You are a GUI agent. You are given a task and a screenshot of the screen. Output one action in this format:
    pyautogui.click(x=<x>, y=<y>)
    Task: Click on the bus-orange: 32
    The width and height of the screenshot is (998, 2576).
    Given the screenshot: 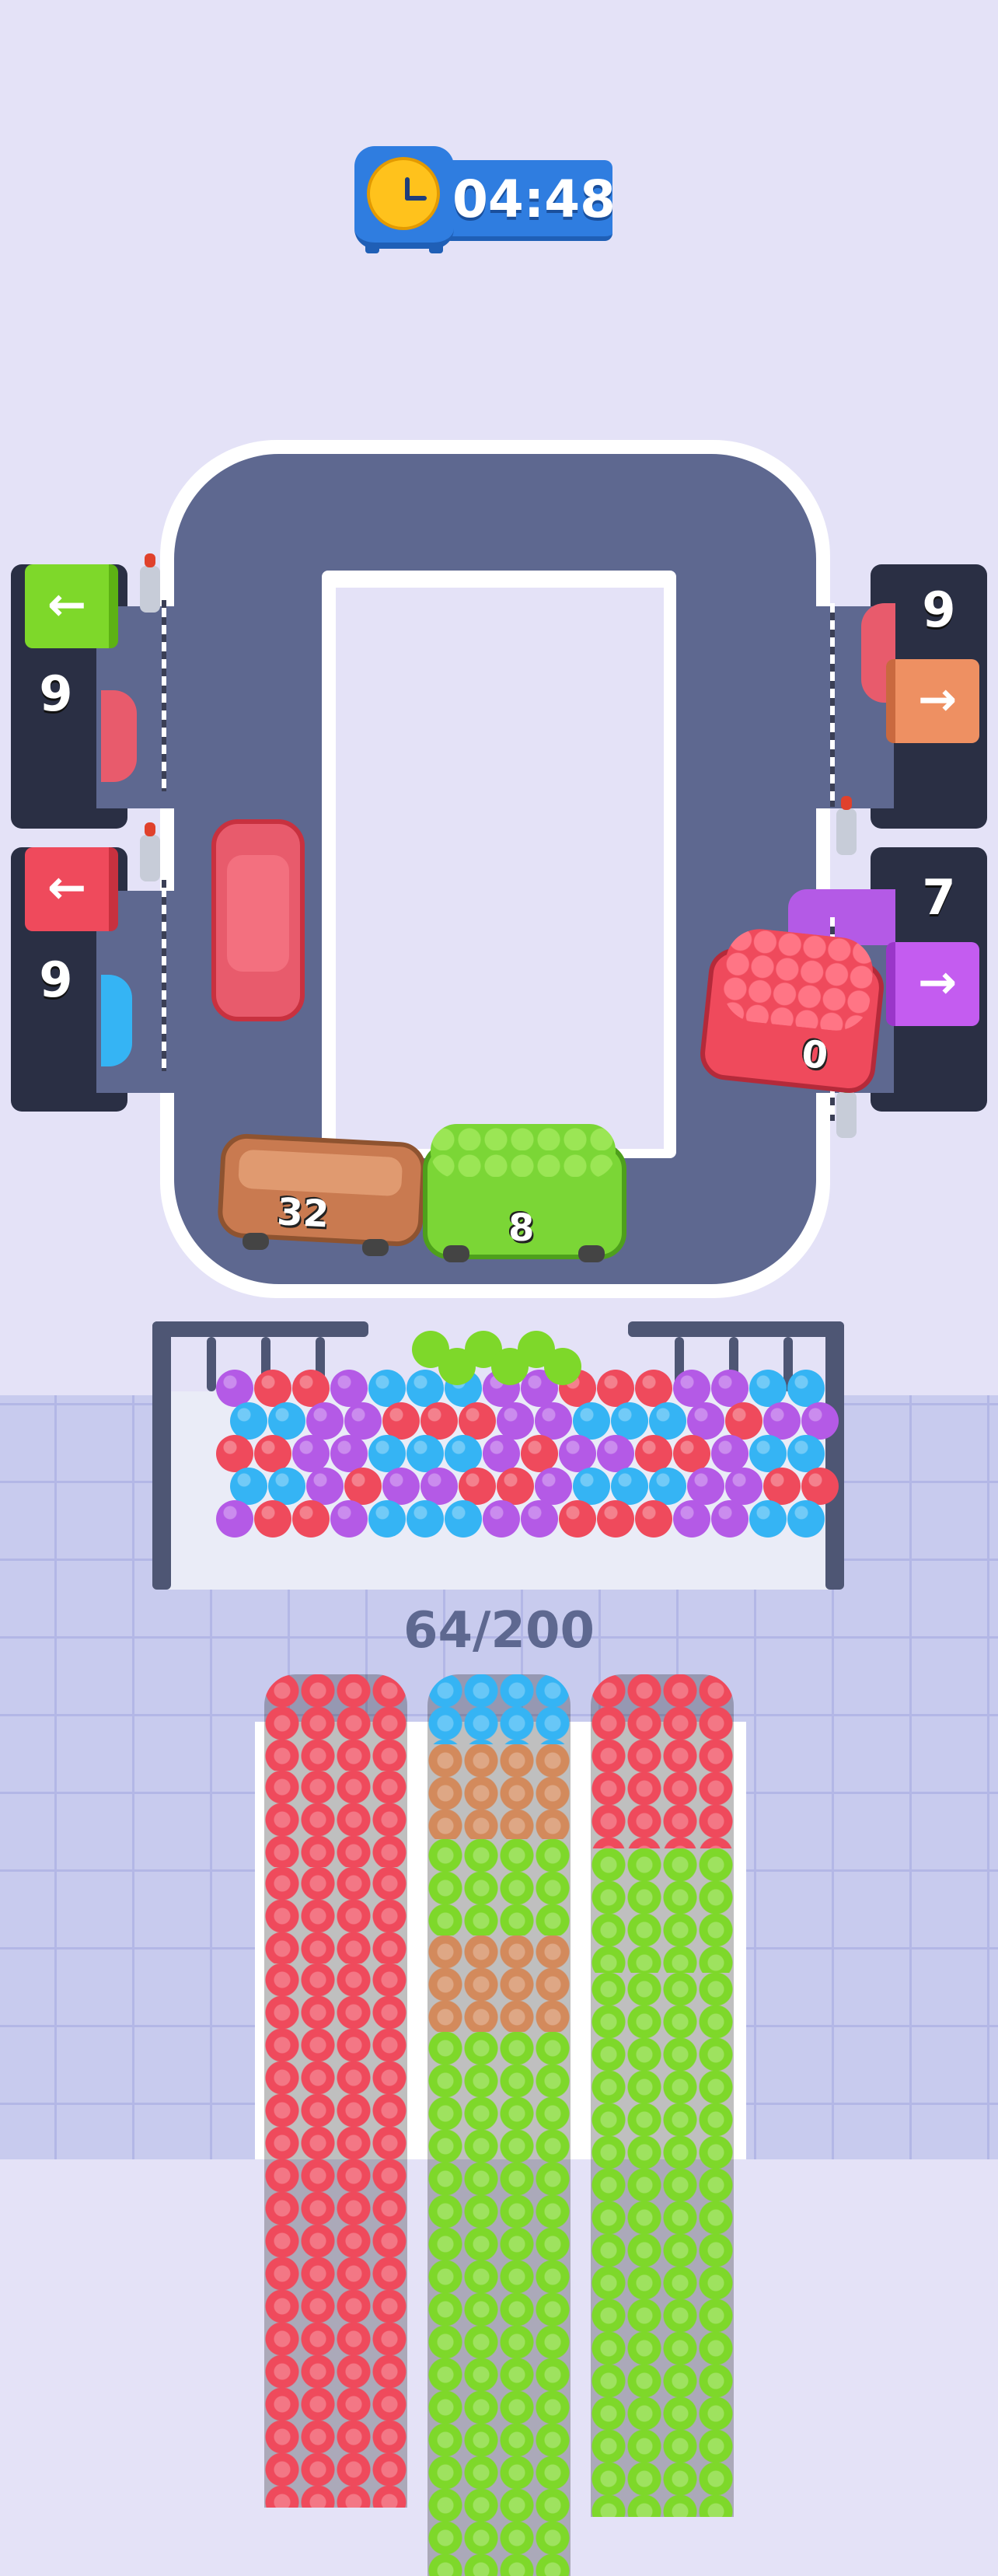 What is the action you would take?
    pyautogui.click(x=321, y=1191)
    